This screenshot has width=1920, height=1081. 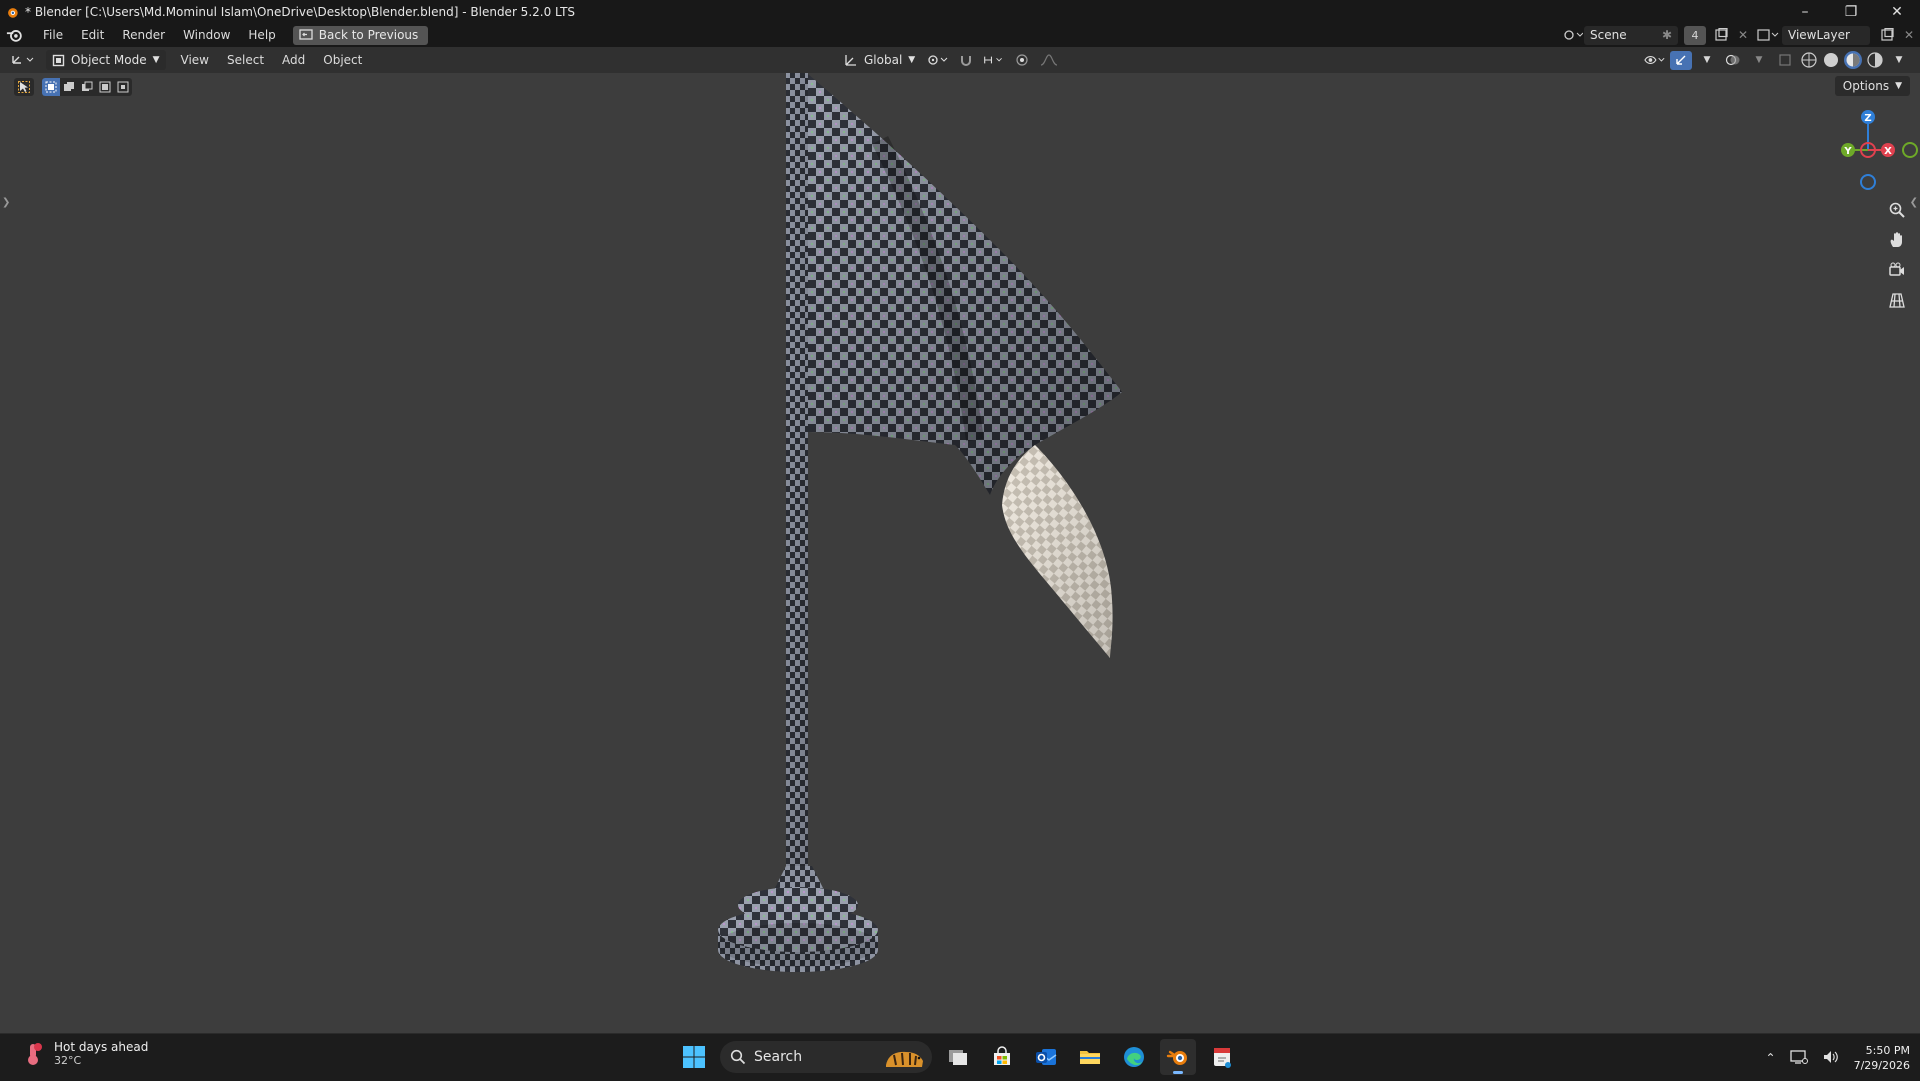 What do you see at coordinates (966, 60) in the screenshot?
I see `snap-toggle-icon` at bounding box center [966, 60].